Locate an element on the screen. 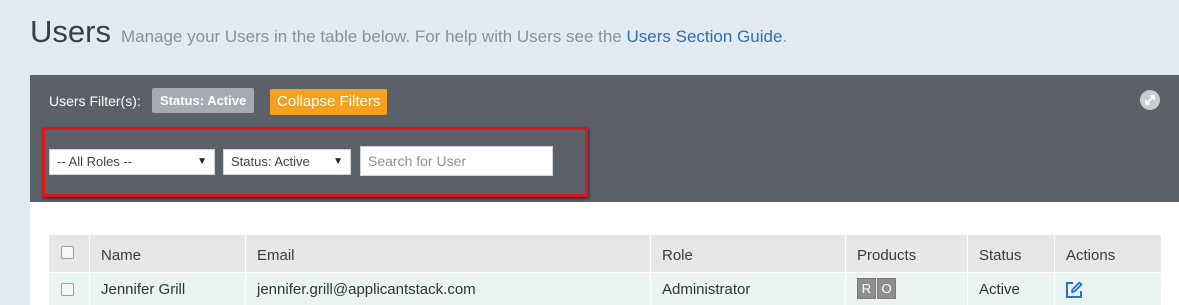 The image size is (1179, 305). role-select-value: -- All Roles -- is located at coordinates (95, 161).